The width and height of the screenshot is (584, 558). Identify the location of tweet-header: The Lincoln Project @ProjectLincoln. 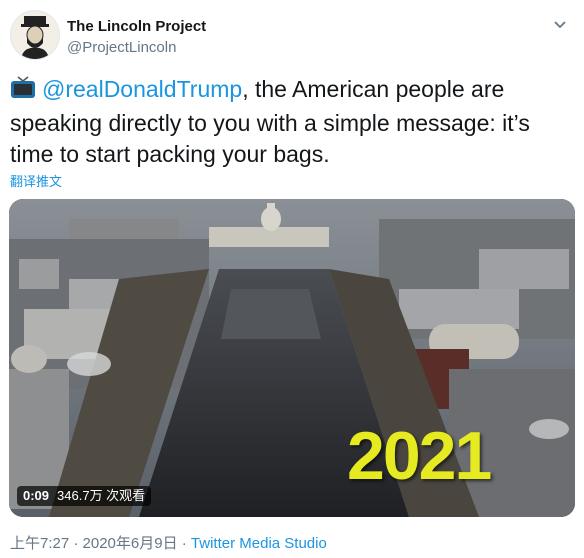
(292, 35).